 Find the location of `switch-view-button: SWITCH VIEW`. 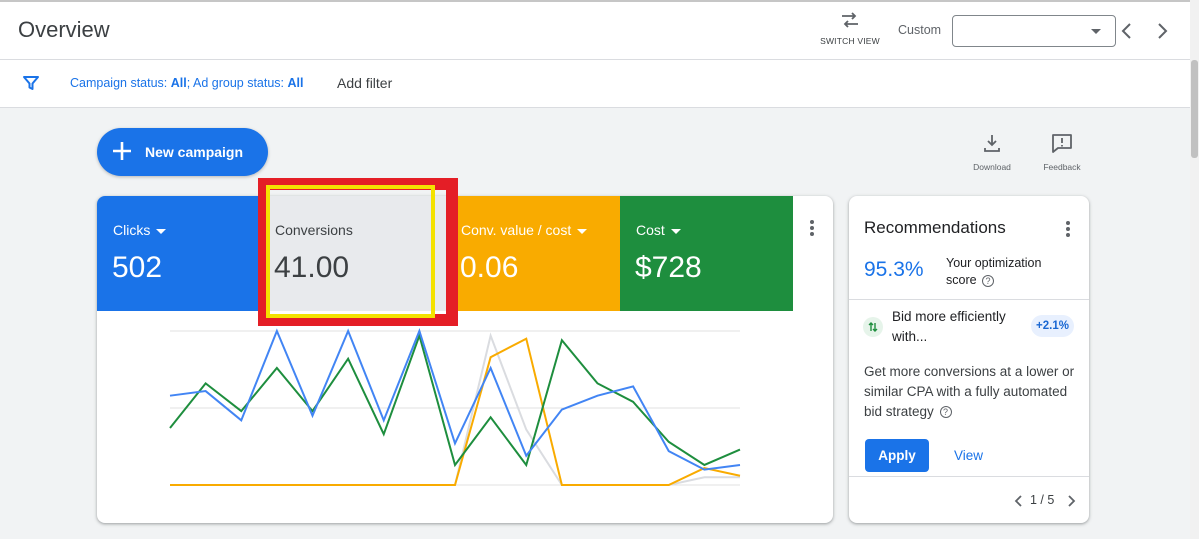

switch-view-button: SWITCH VIEW is located at coordinates (850, 28).